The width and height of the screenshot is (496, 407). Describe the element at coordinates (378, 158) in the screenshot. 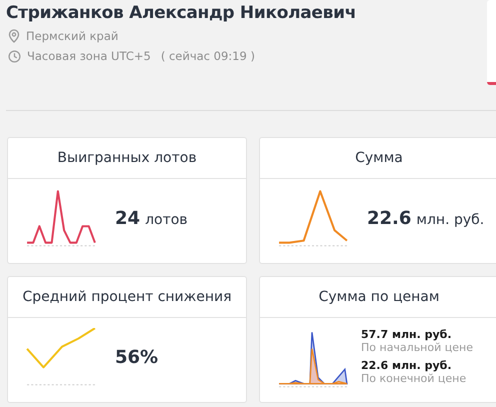

I see `card-title: Сумма` at that location.